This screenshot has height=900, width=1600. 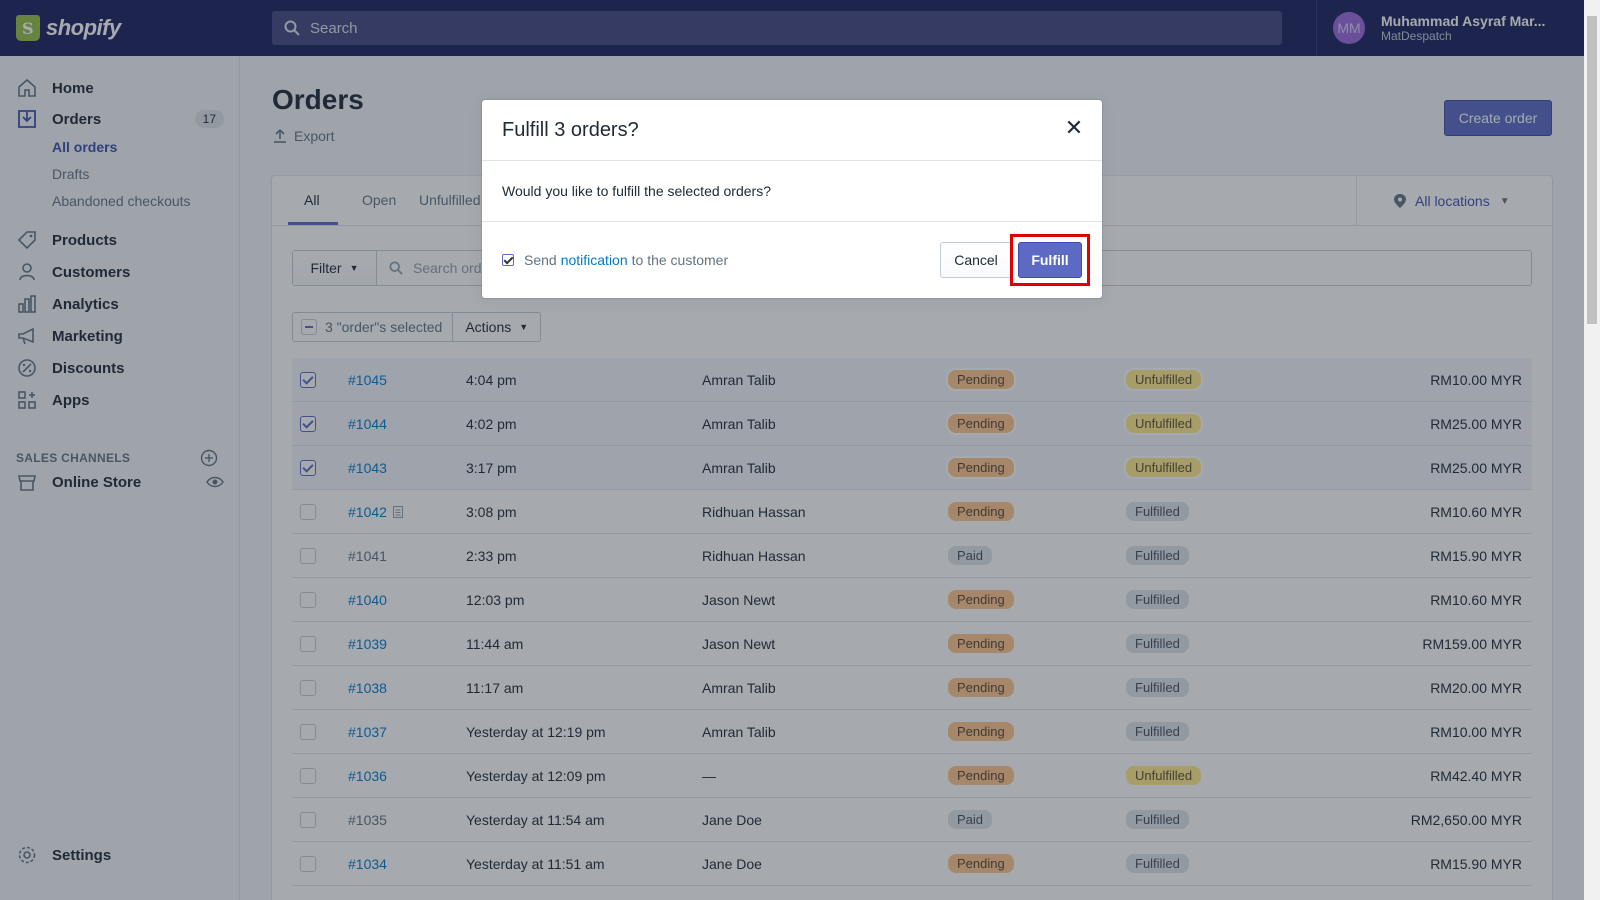 What do you see at coordinates (792, 130) in the screenshot?
I see `modal-title: Fulfill 3 orders?` at bounding box center [792, 130].